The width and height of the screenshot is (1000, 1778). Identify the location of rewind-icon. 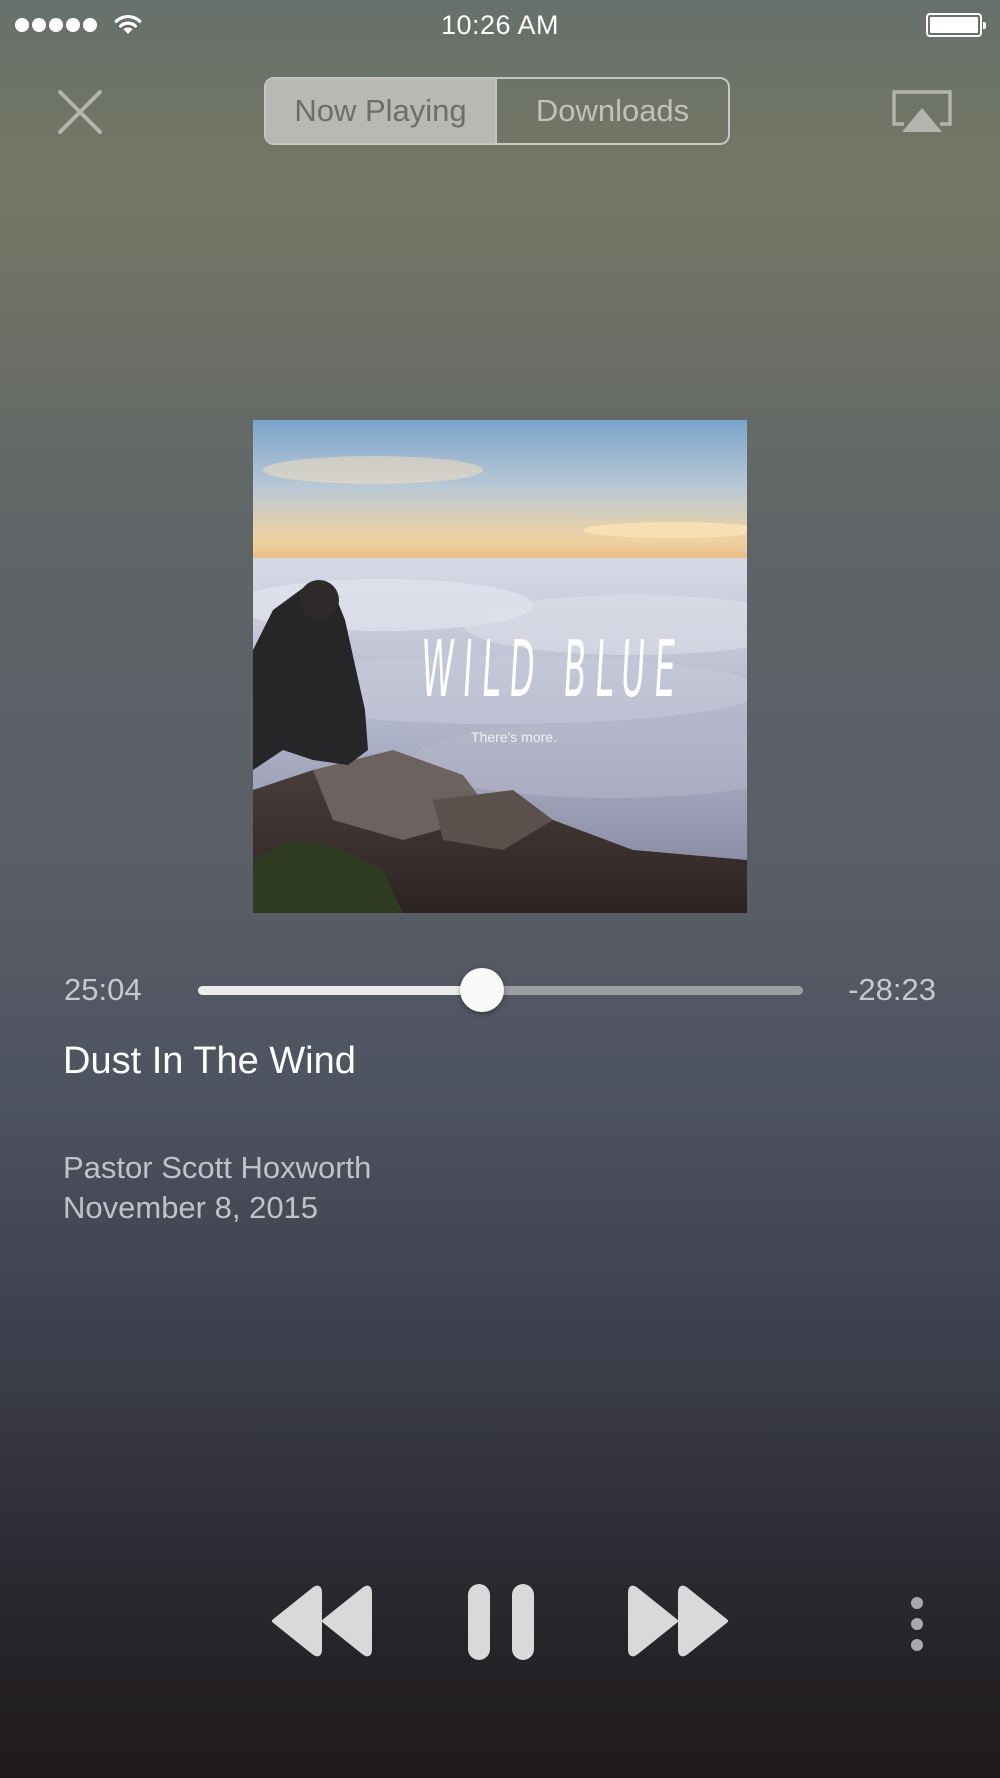
(322, 1621).